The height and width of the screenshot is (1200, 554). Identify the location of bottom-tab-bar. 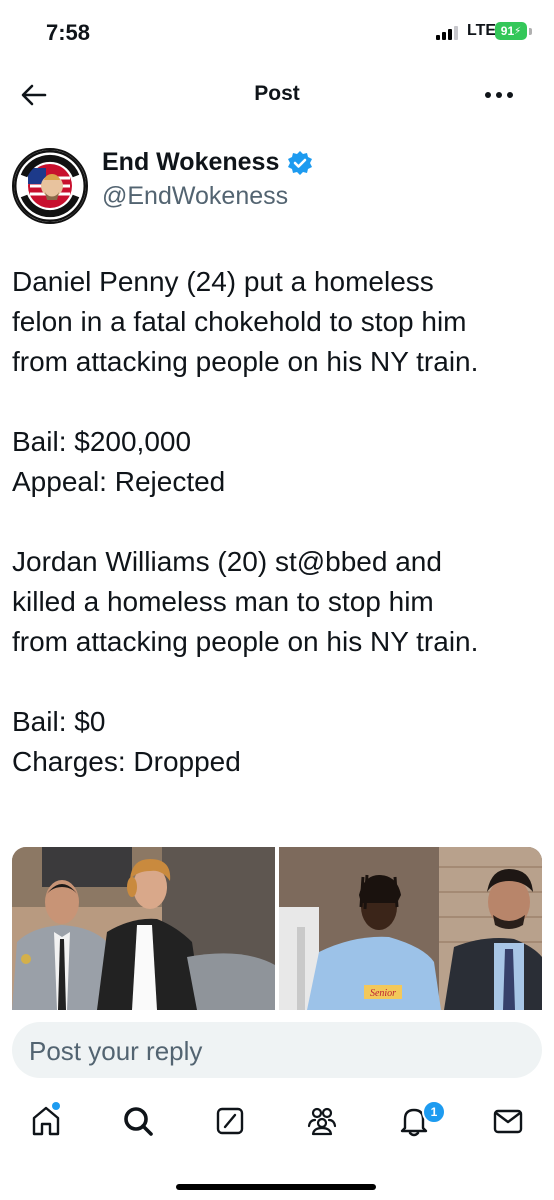
(277, 1124).